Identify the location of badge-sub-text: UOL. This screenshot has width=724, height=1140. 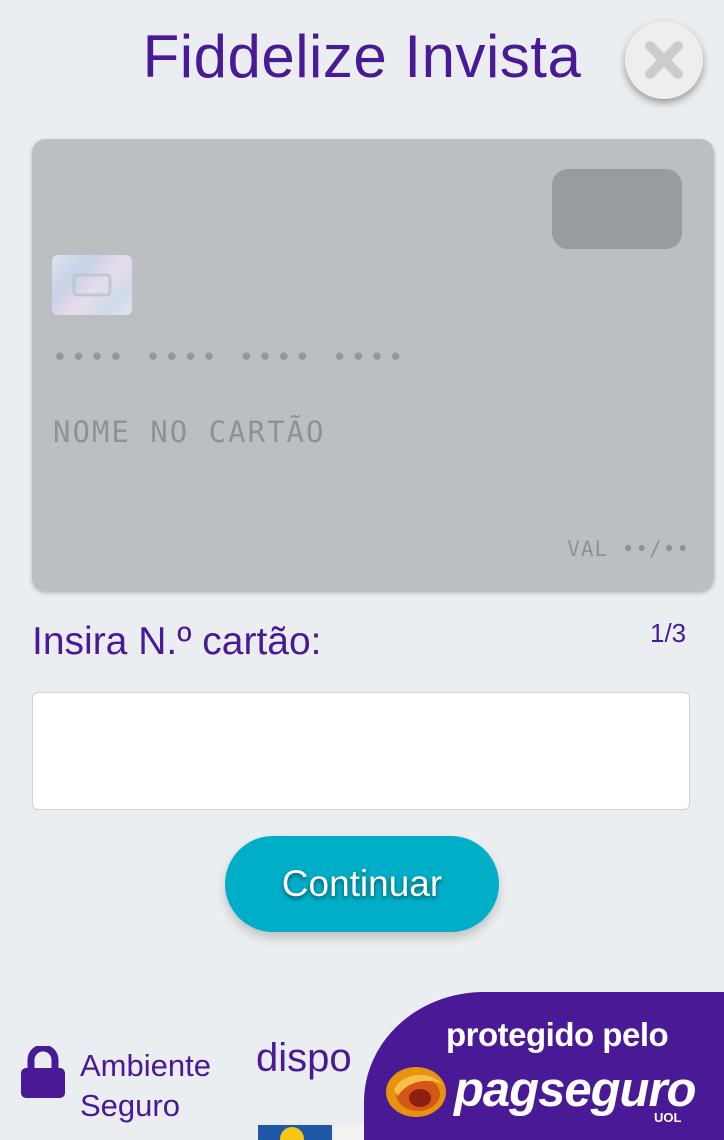
(668, 1117).